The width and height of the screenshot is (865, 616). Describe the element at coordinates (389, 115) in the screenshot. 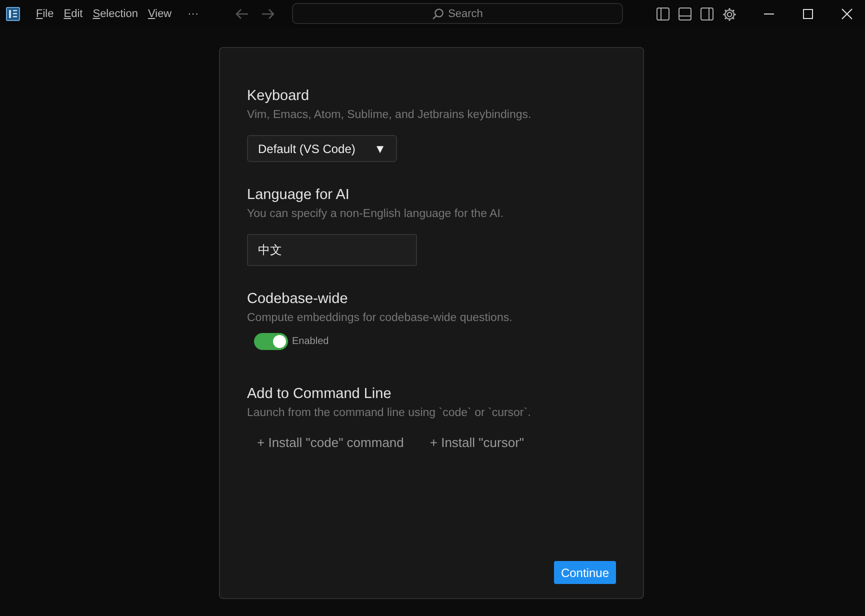

I see `section-description: Vim, Emacs, Atom, Sublime, and Jetbrains keybindings.` at that location.